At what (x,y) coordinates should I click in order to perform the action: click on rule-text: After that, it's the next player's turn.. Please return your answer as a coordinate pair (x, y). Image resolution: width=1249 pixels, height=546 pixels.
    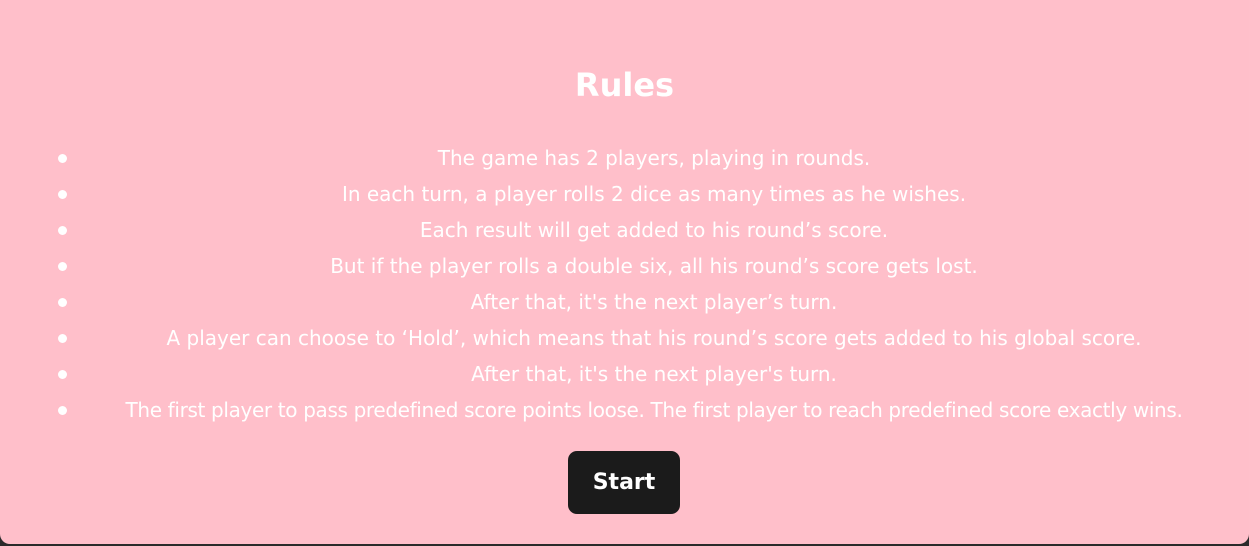
    Looking at the image, I should click on (654, 374).